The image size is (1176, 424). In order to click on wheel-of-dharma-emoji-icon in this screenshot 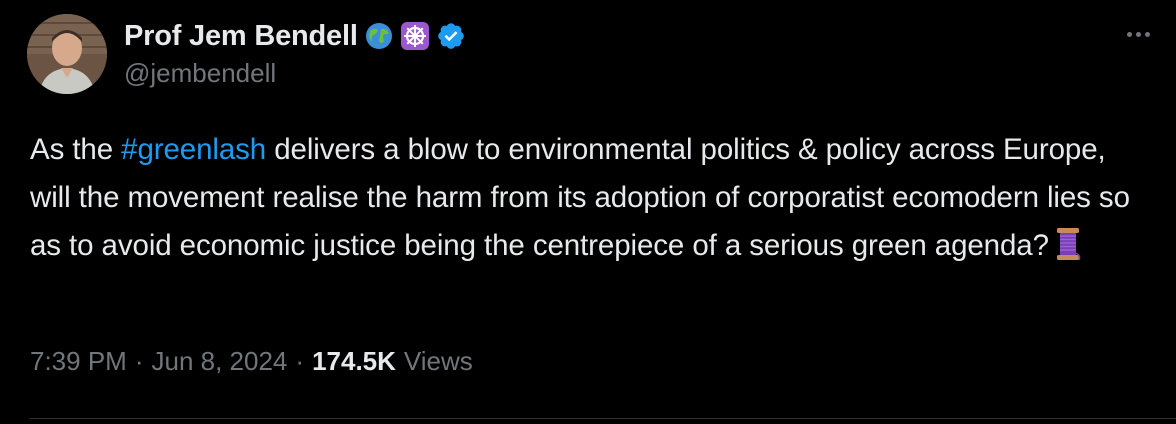, I will do `click(415, 36)`.